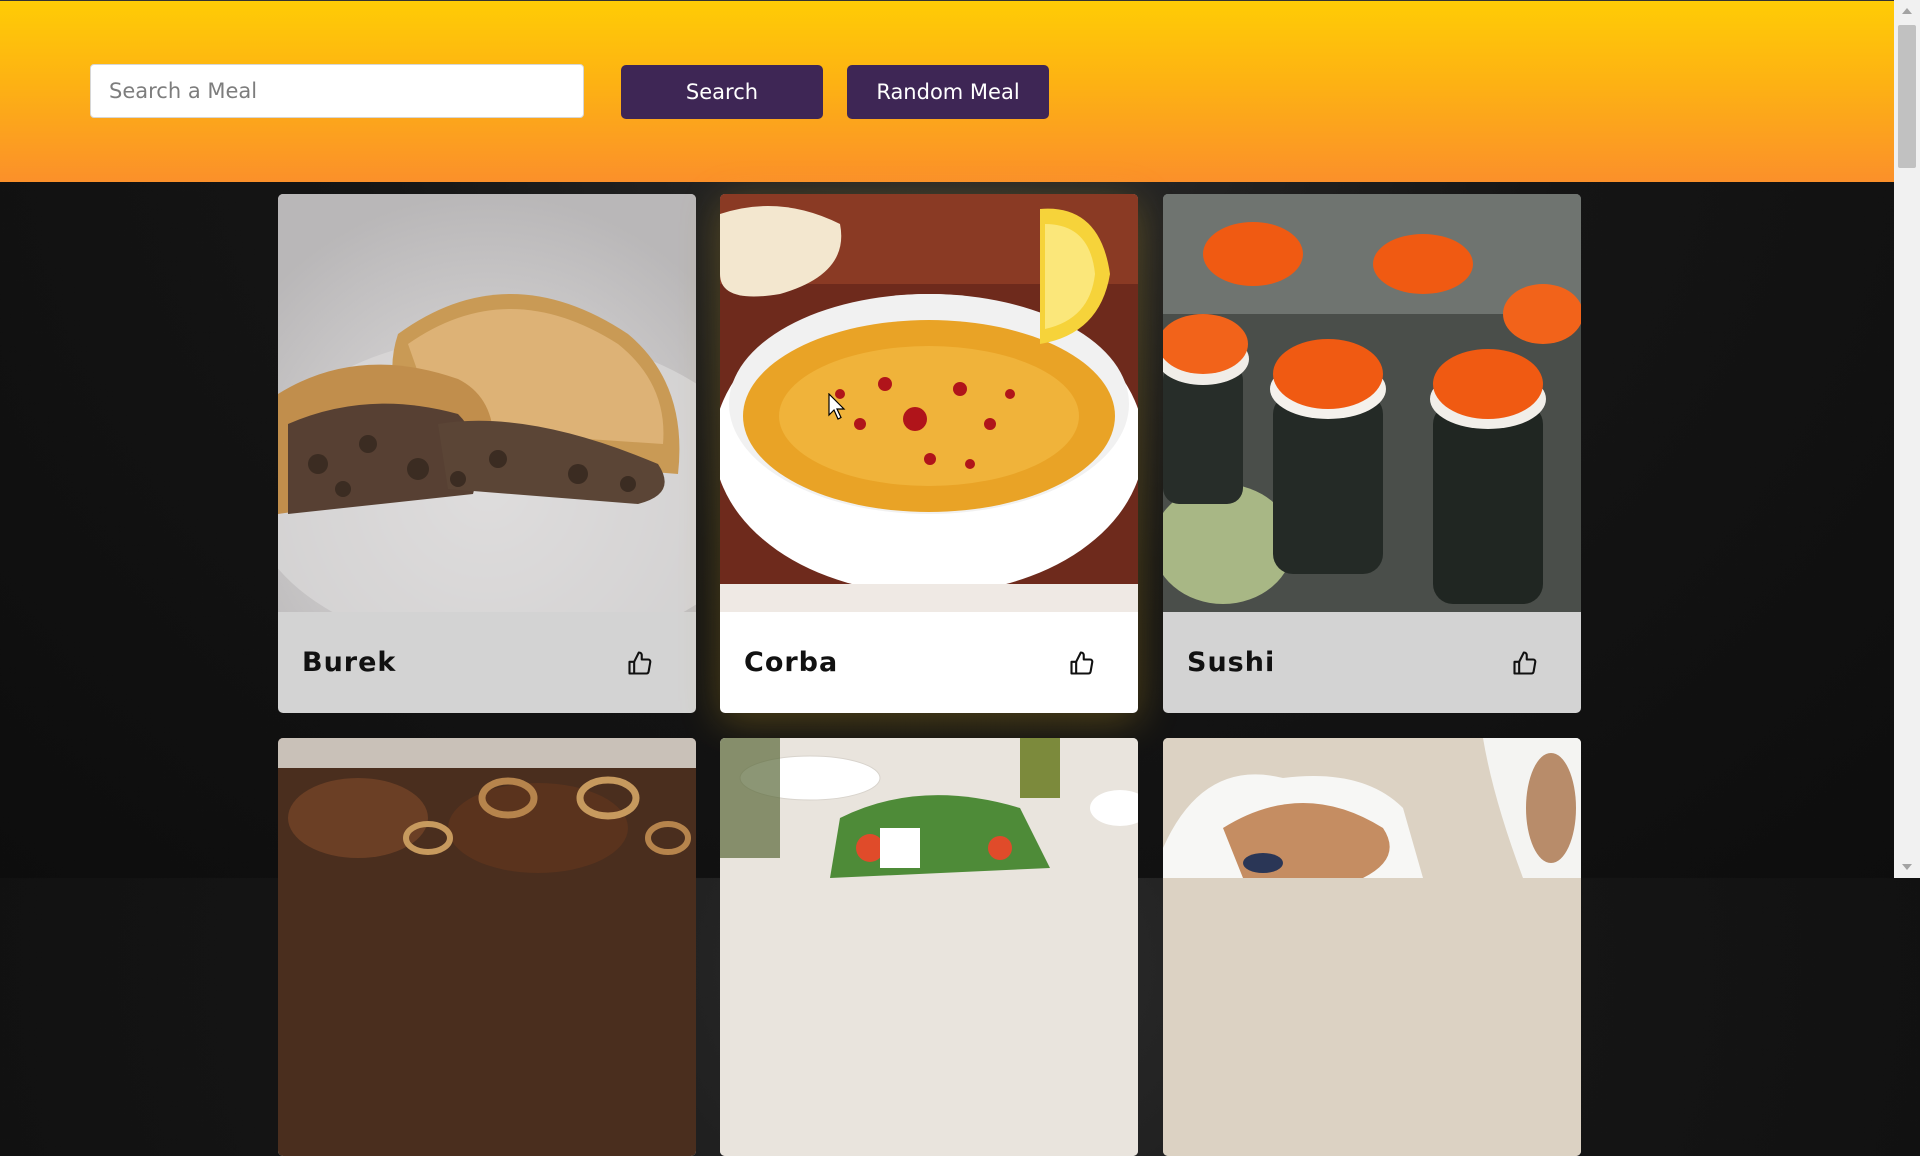 Image resolution: width=1920 pixels, height=1156 pixels. What do you see at coordinates (337, 91) in the screenshot?
I see `search-input` at bounding box center [337, 91].